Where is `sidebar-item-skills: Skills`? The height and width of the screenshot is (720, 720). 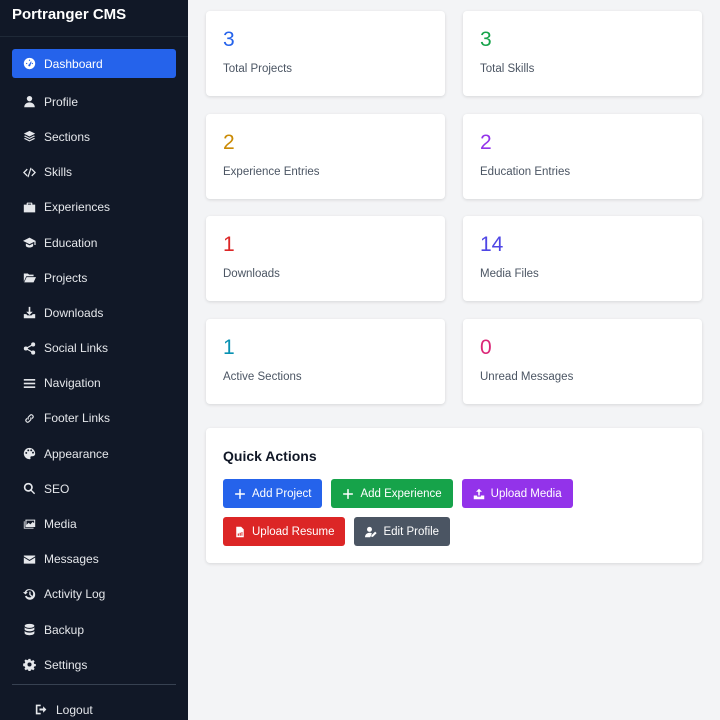 sidebar-item-skills: Skills is located at coordinates (94, 172).